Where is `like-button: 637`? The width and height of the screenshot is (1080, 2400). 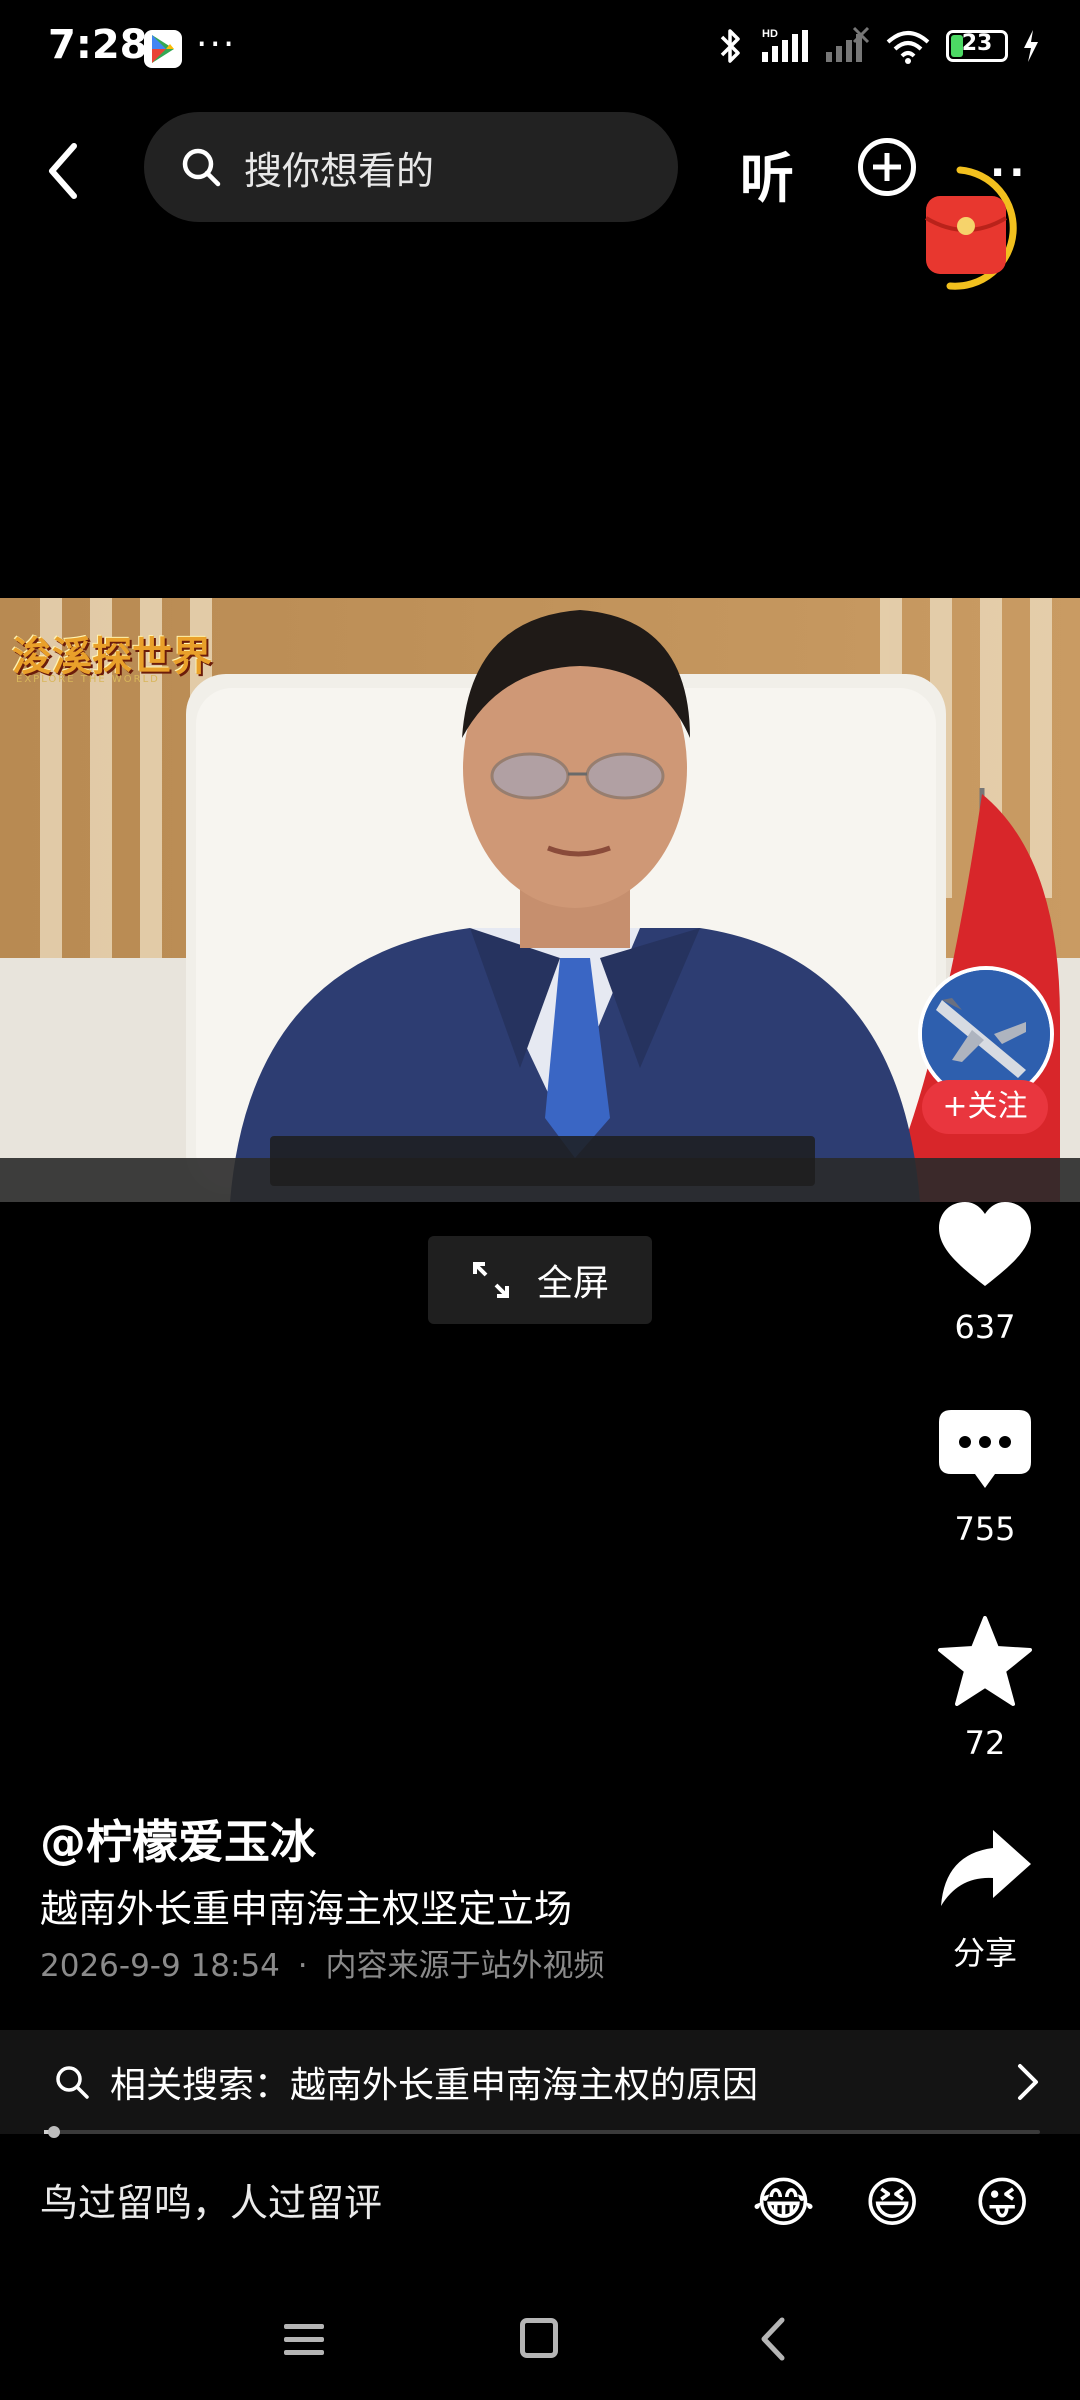 like-button: 637 is located at coordinates (985, 1273).